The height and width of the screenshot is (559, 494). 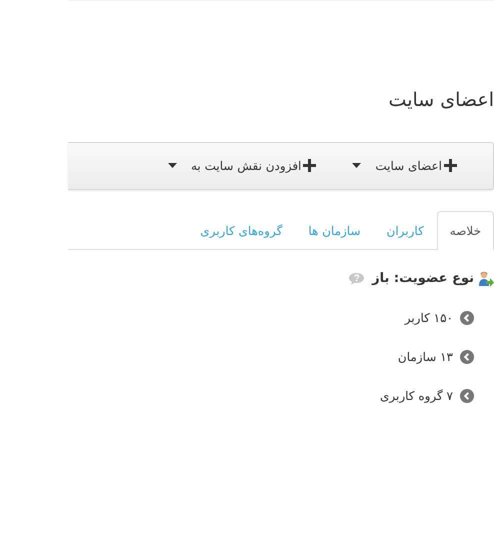 I want to click on tab: خلاصه, so click(x=465, y=230).